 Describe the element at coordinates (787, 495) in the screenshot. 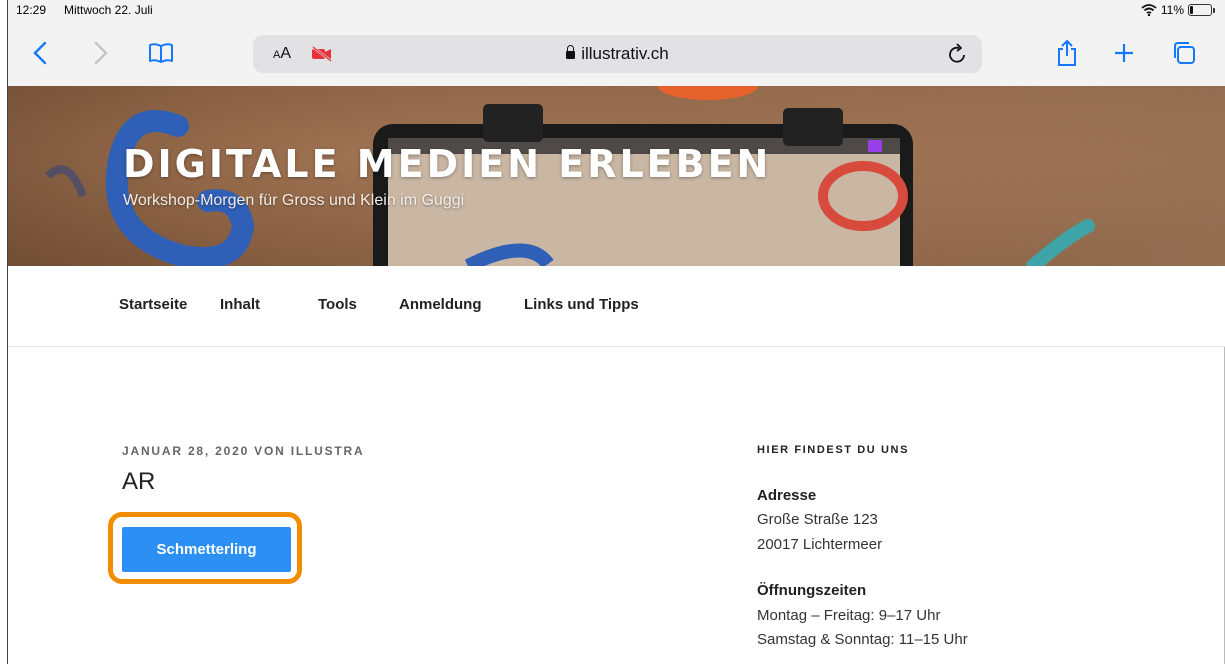

I see `address-label: Adresse` at that location.